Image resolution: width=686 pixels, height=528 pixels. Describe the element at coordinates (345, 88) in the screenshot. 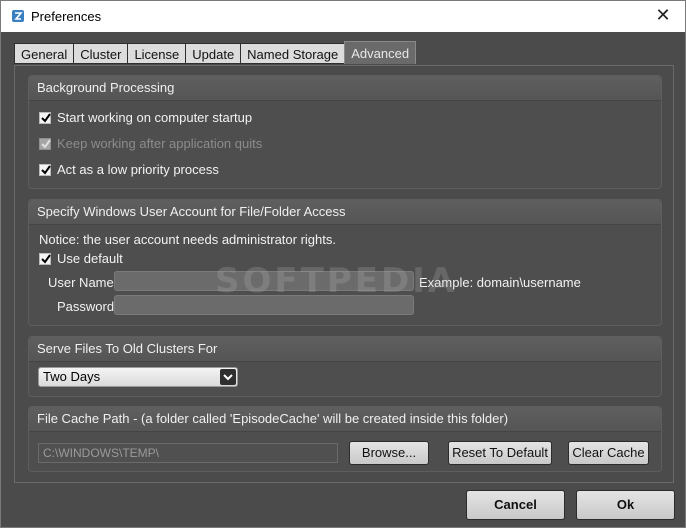

I see `group-title: Background Processing` at that location.